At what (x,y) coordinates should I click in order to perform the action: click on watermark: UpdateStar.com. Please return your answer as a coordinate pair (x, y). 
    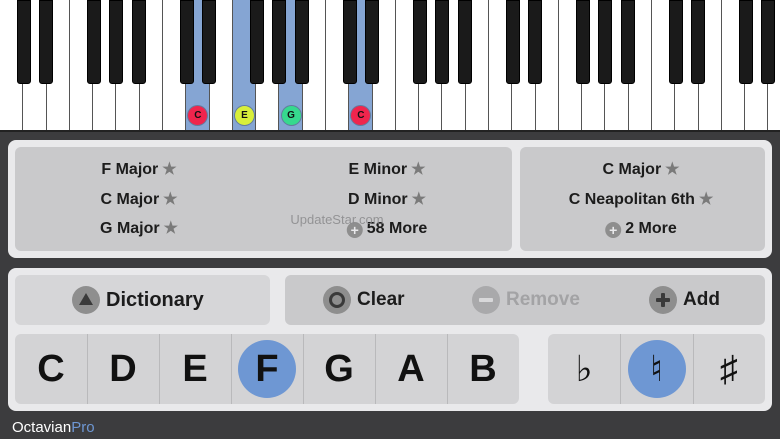
    Looking at the image, I should click on (337, 219).